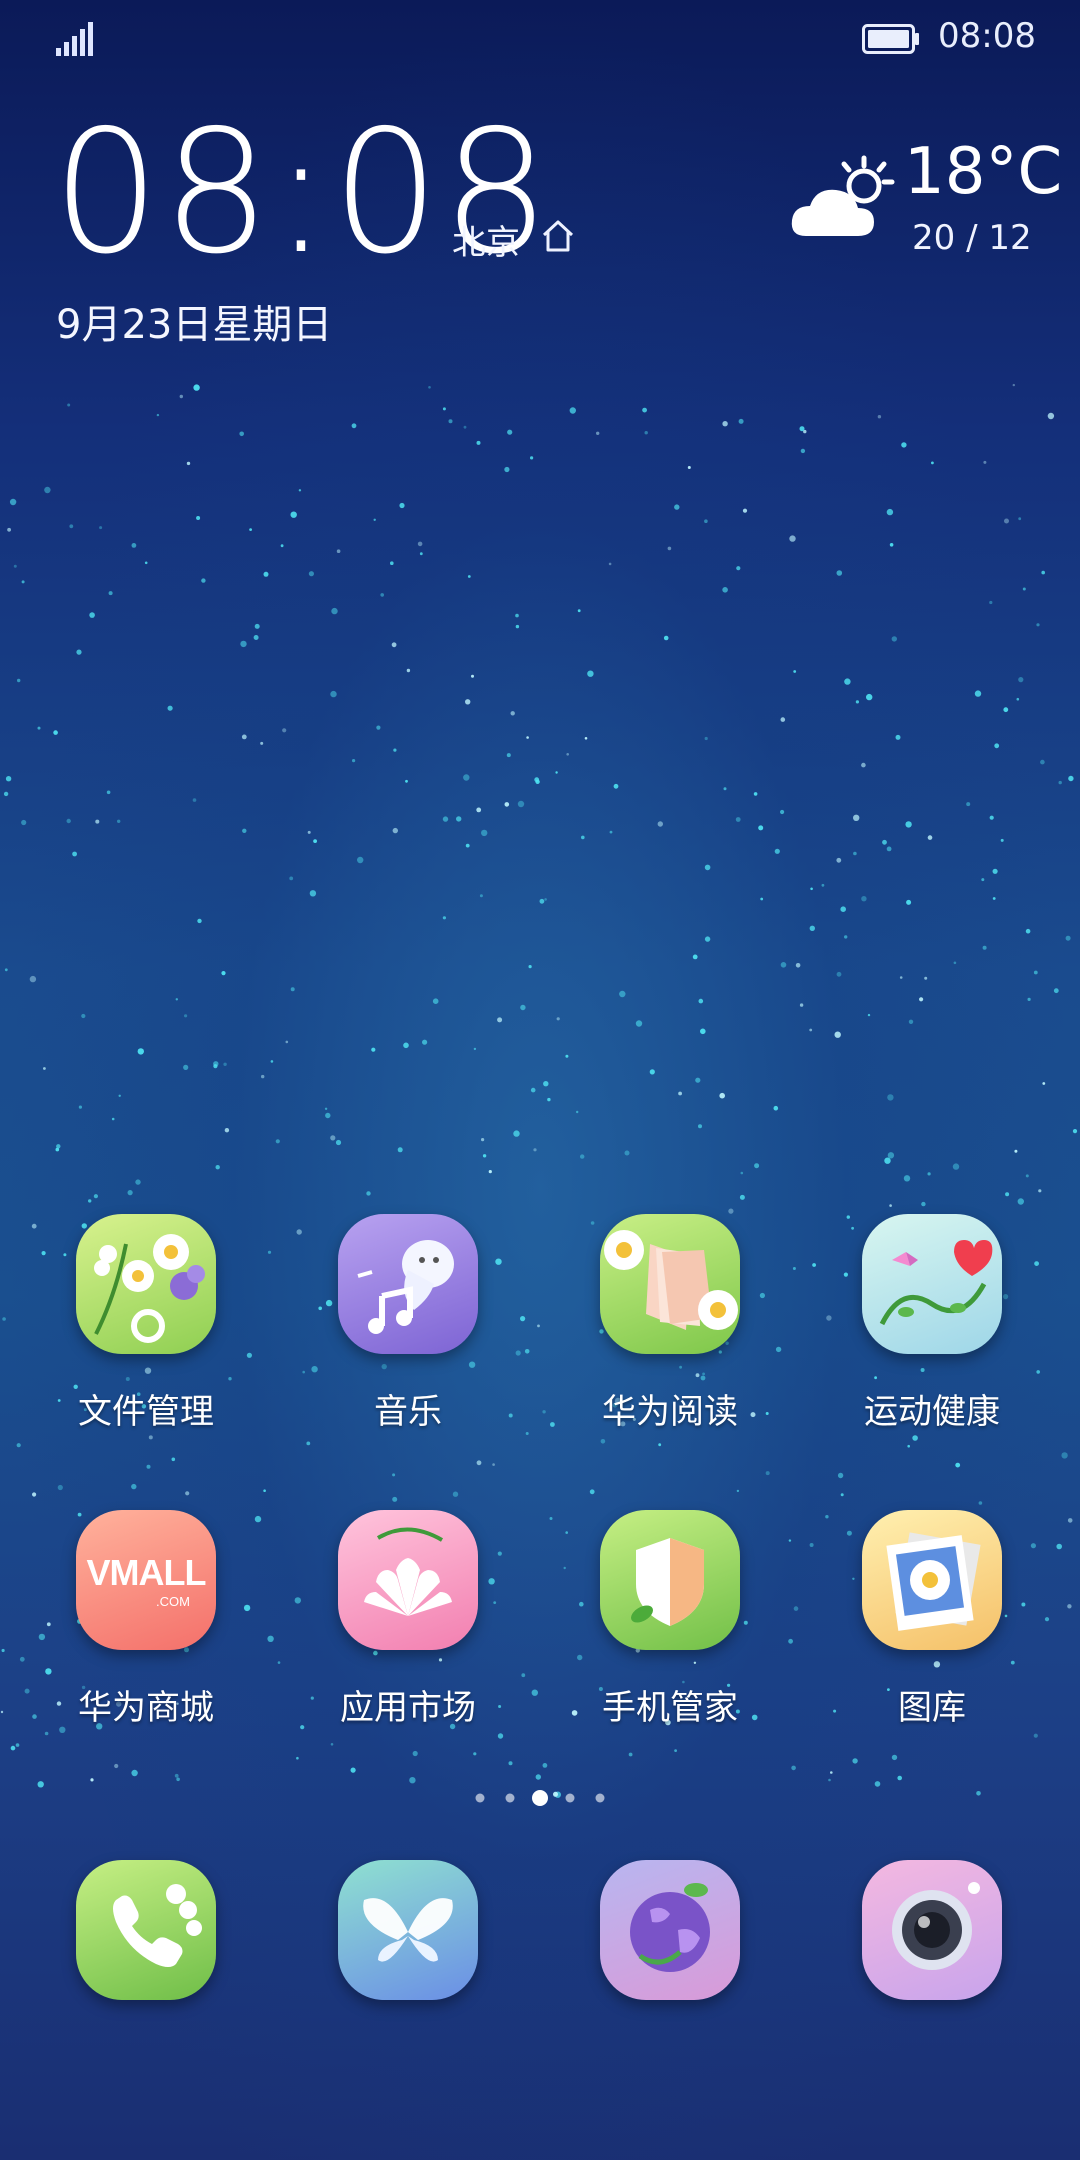 This screenshot has width=1080, height=2160. What do you see at coordinates (408, 1930) in the screenshot?
I see `dock-messages` at bounding box center [408, 1930].